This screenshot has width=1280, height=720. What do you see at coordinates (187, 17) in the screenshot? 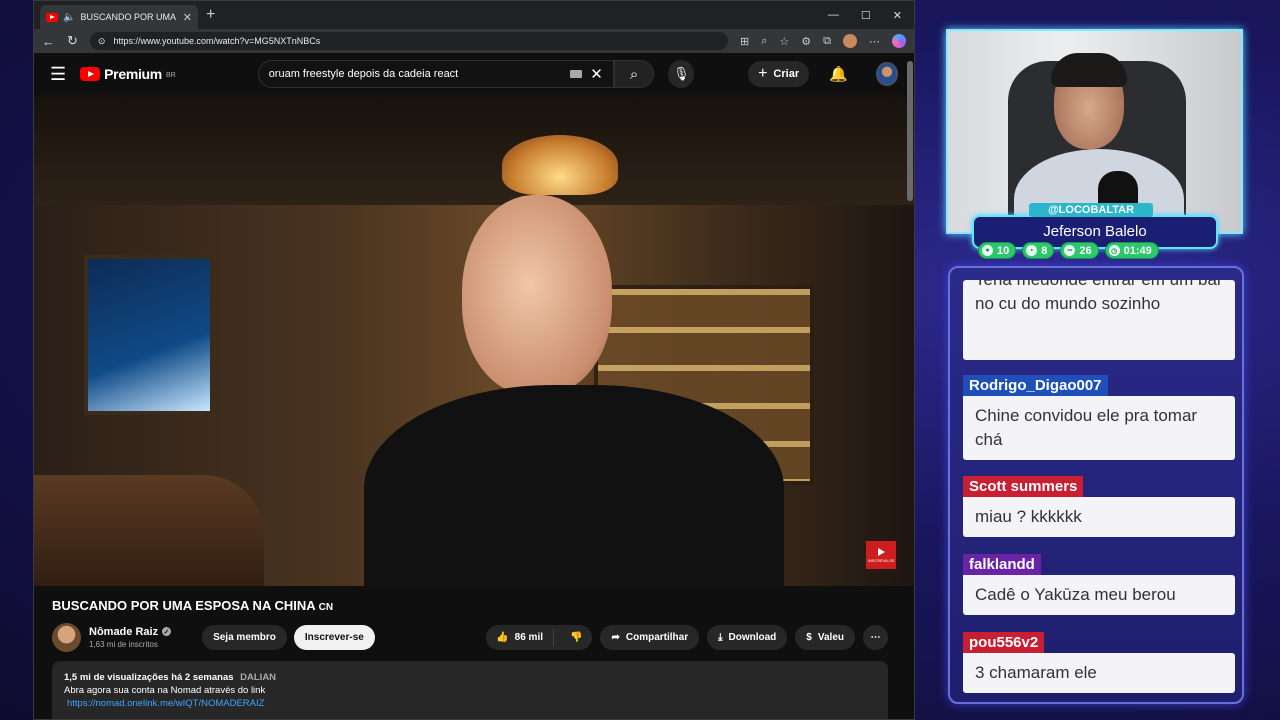
I see `close-tab-icon: ✕` at bounding box center [187, 17].